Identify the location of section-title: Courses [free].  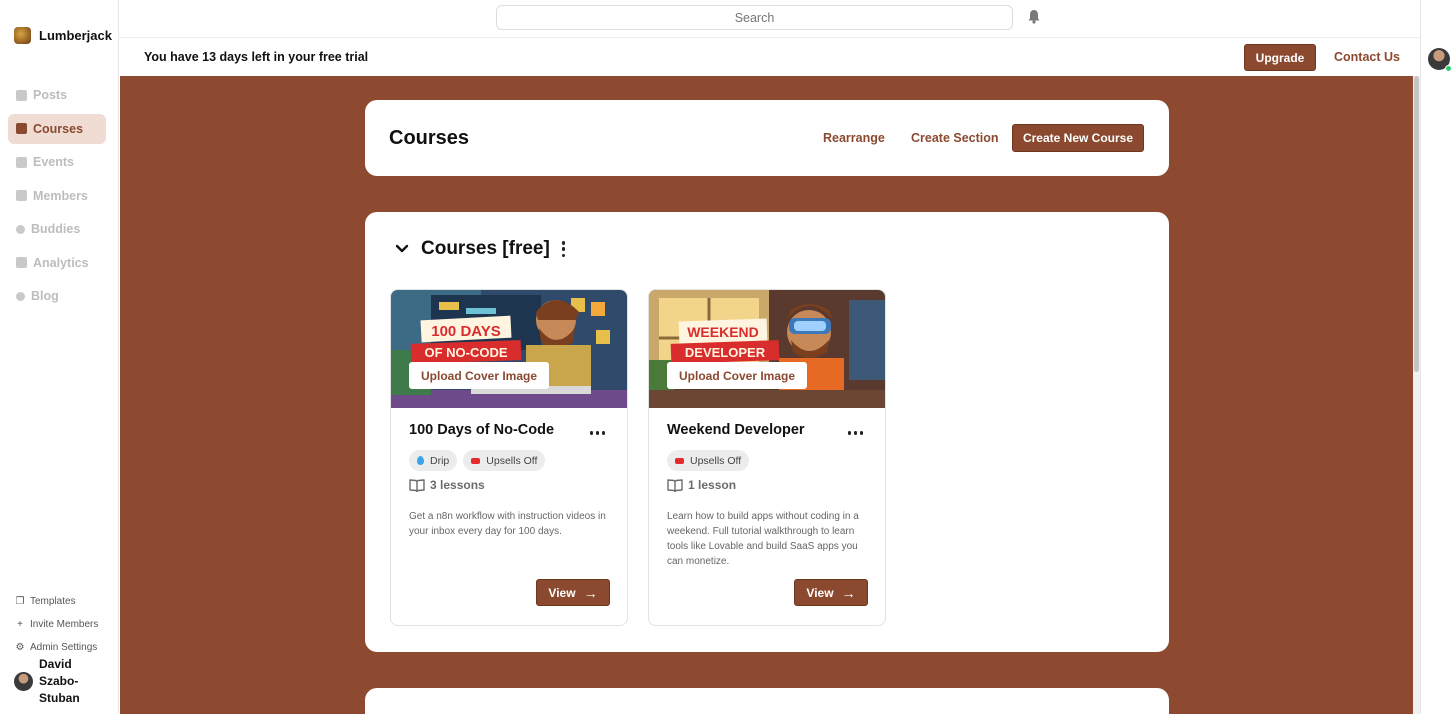
(485, 248).